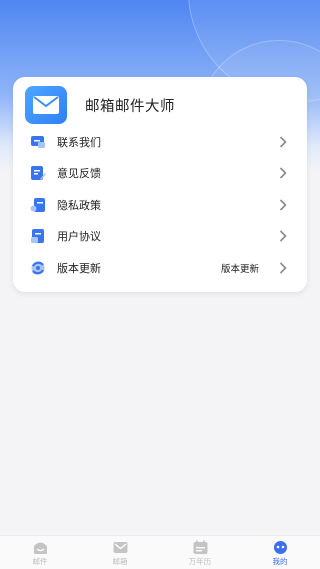 The image size is (320, 569). I want to click on menu-item-label: 版本更新, so click(79, 268).